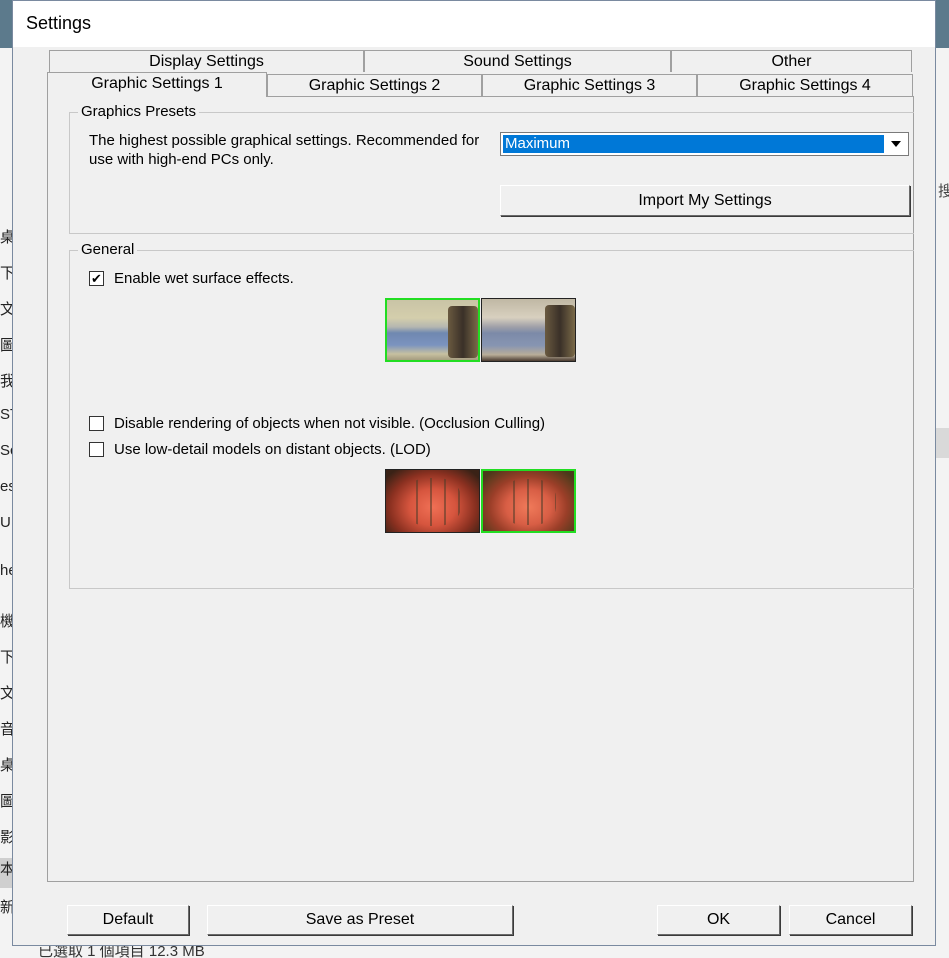 This screenshot has height=958, width=949. I want to click on window-title: Settings, so click(59, 23).